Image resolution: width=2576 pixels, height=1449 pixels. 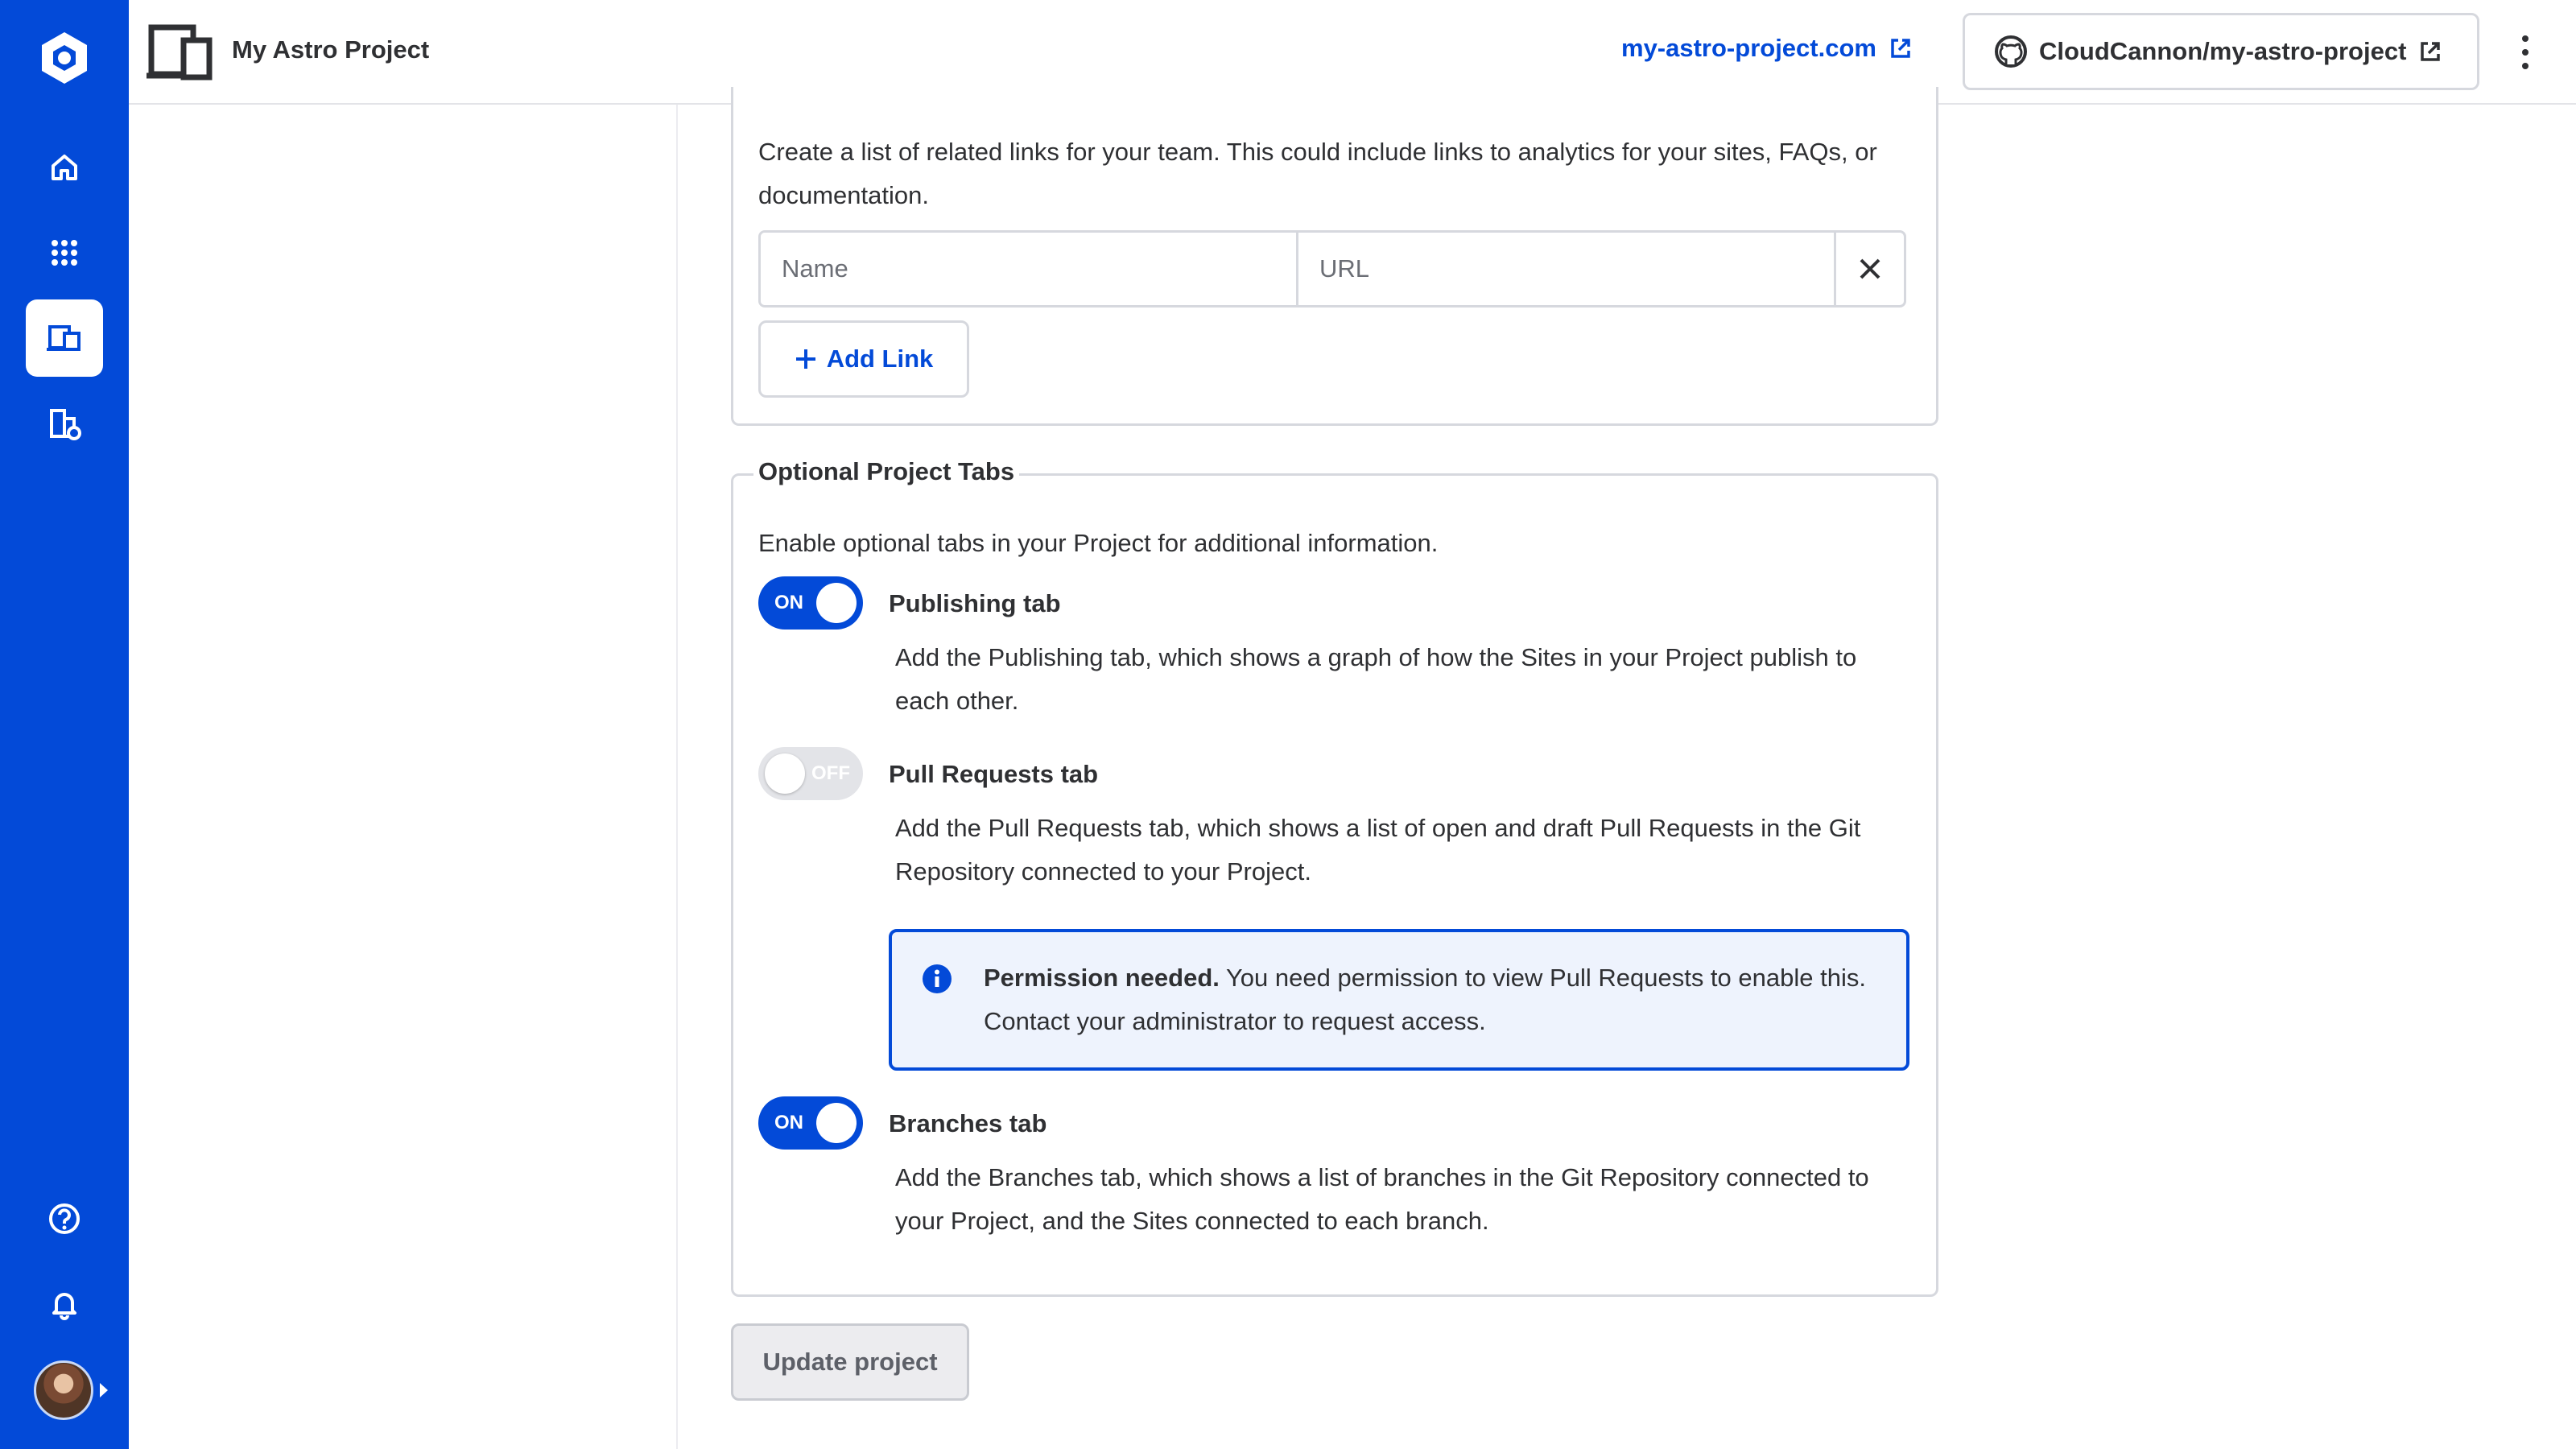 What do you see at coordinates (64, 252) in the screenshot?
I see `apps-grid-icon` at bounding box center [64, 252].